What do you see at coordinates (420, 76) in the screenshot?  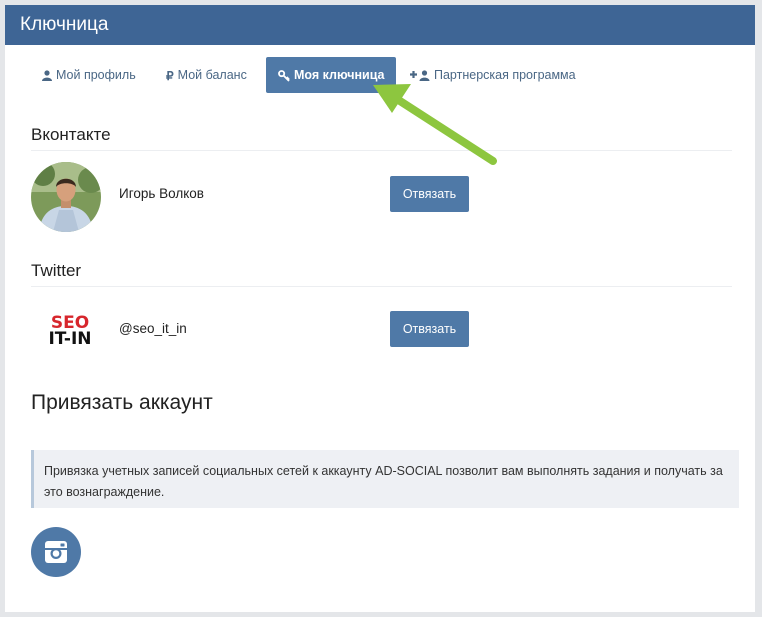 I see `add-user-icon` at bounding box center [420, 76].